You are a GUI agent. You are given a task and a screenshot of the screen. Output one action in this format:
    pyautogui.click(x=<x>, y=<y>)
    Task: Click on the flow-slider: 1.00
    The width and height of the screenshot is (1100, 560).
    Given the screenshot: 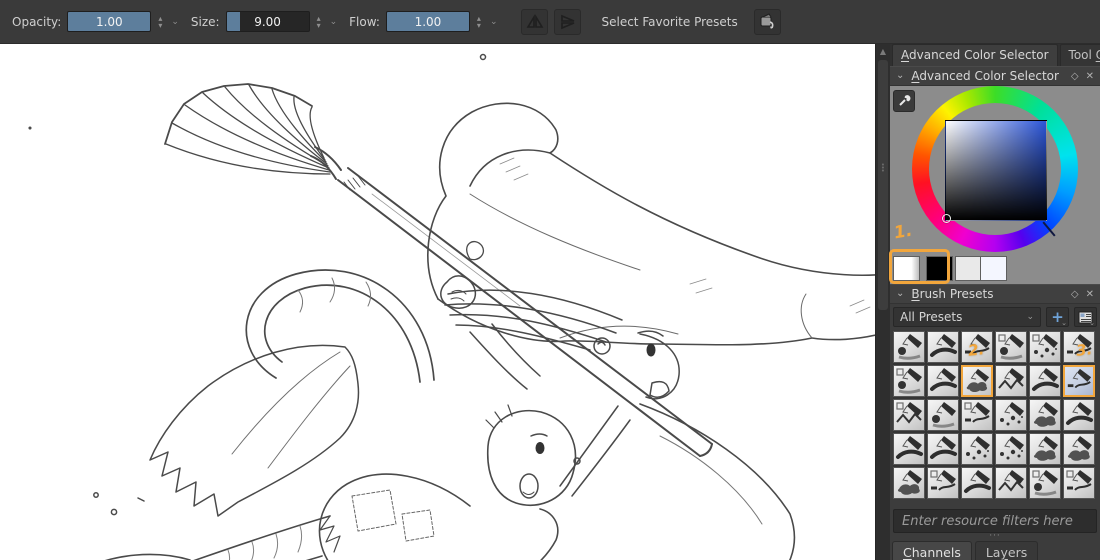 What is the action you would take?
    pyautogui.click(x=427, y=21)
    